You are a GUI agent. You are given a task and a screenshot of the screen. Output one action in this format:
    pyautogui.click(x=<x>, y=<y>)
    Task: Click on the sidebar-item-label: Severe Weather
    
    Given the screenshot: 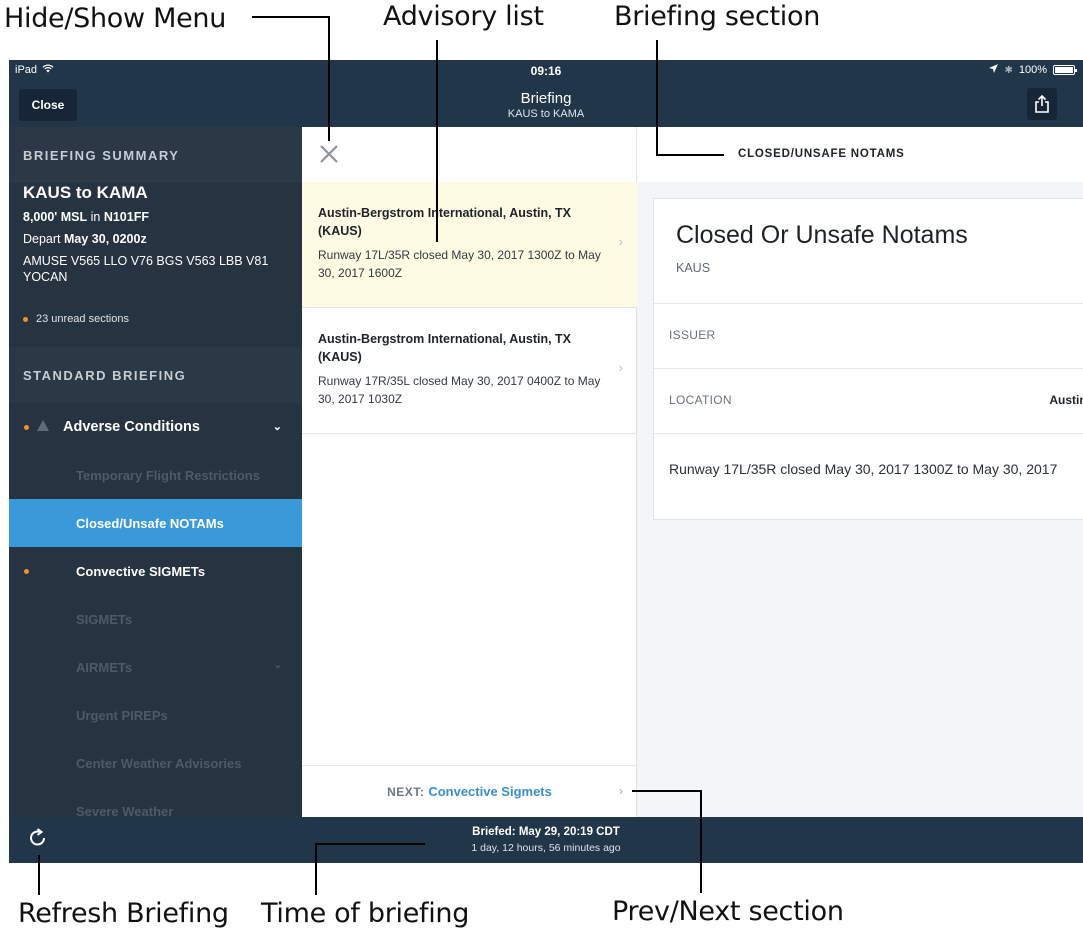 What is the action you would take?
    pyautogui.click(x=125, y=810)
    